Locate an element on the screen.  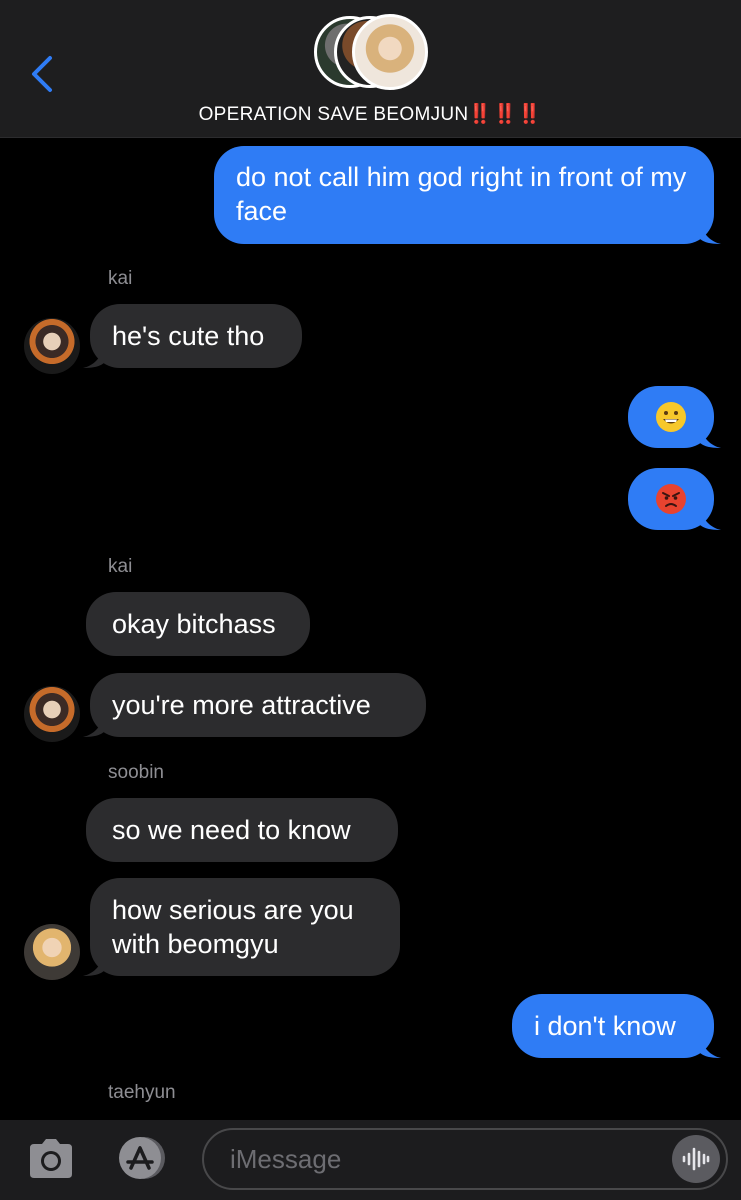
message-text: okay bitchass is located at coordinates (194, 624).